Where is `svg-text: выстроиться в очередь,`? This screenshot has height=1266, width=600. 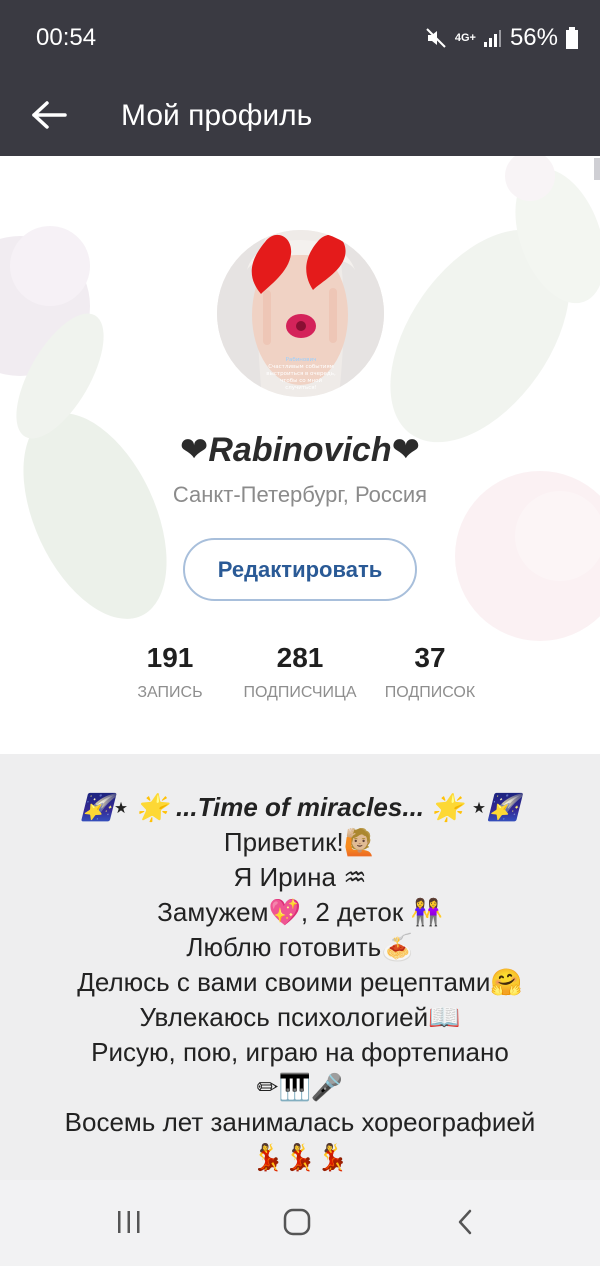
svg-text: выстроиться в очередь, is located at coordinates (301, 374).